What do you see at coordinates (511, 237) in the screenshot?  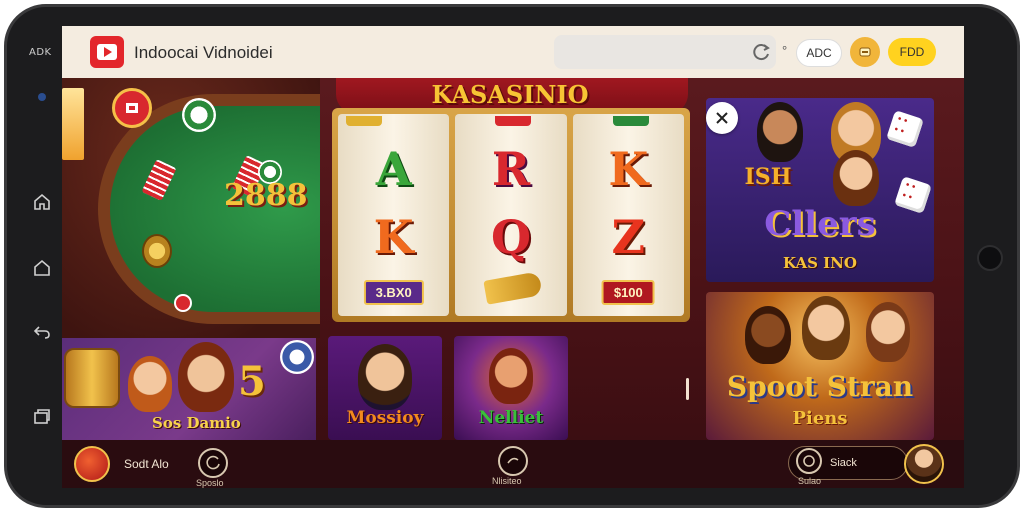 I see `reel-symbol: Q` at bounding box center [511, 237].